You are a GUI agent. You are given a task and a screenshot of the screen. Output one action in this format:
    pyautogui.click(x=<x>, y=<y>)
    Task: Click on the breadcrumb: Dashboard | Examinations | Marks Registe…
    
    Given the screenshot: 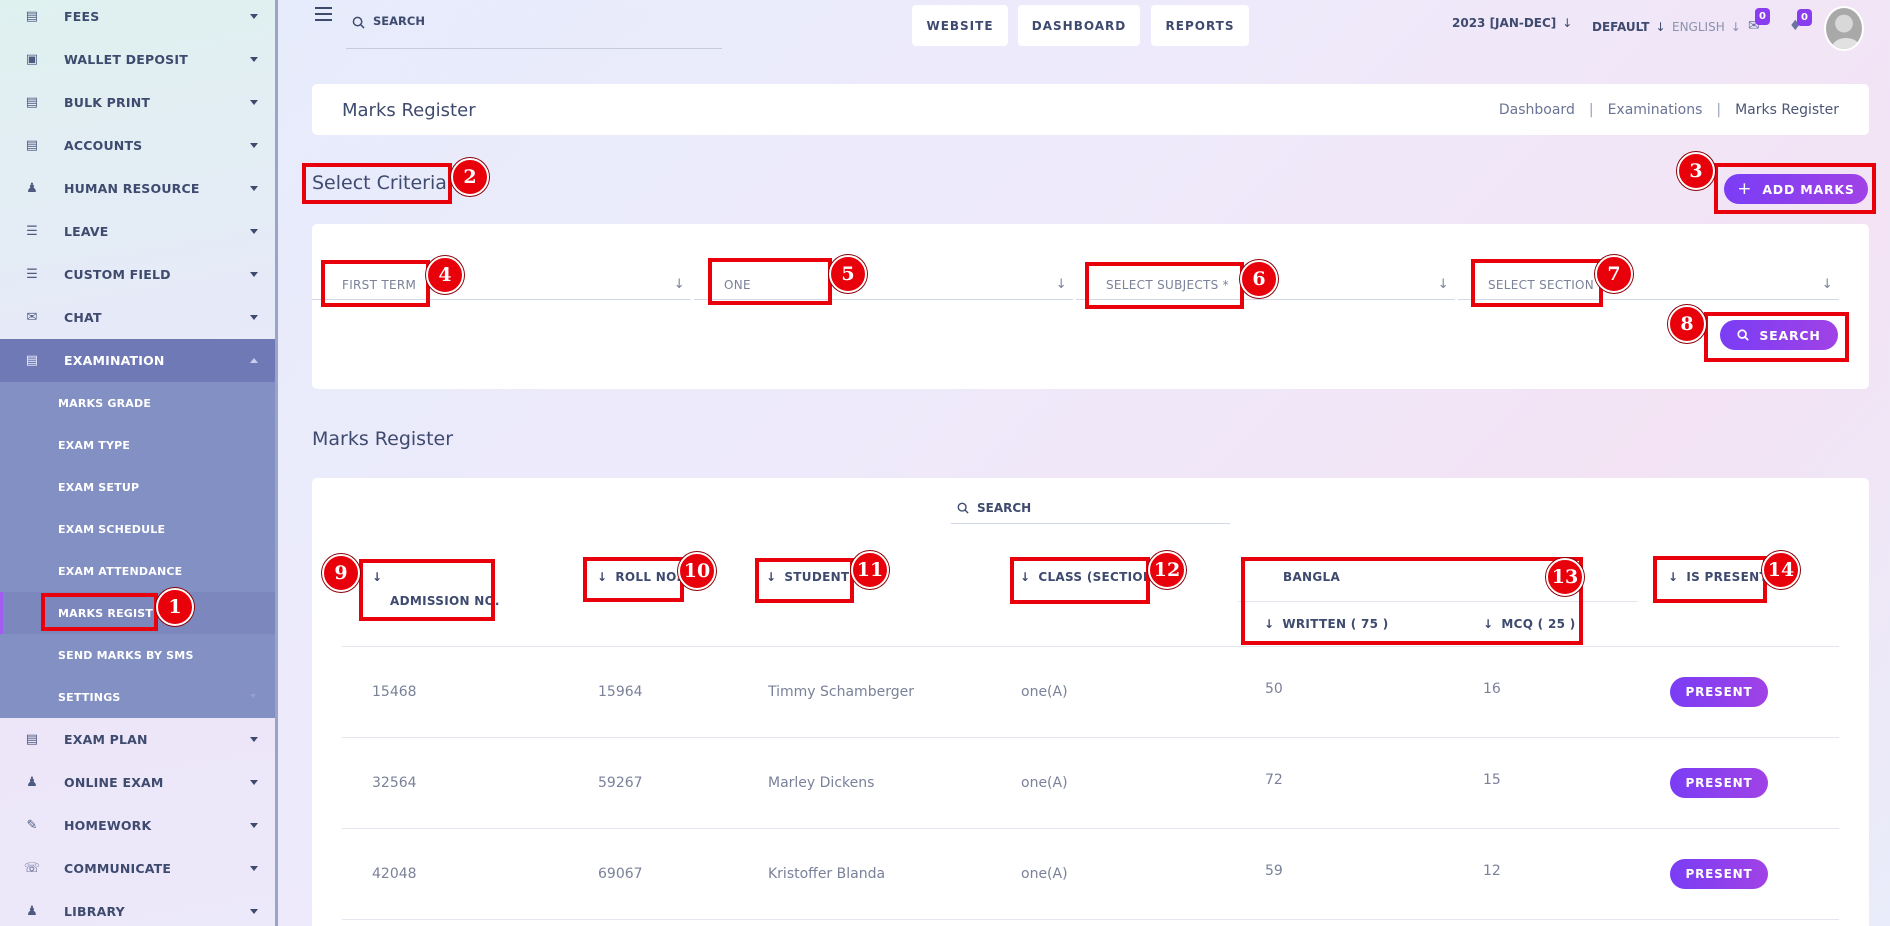 What is the action you would take?
    pyautogui.click(x=1669, y=110)
    